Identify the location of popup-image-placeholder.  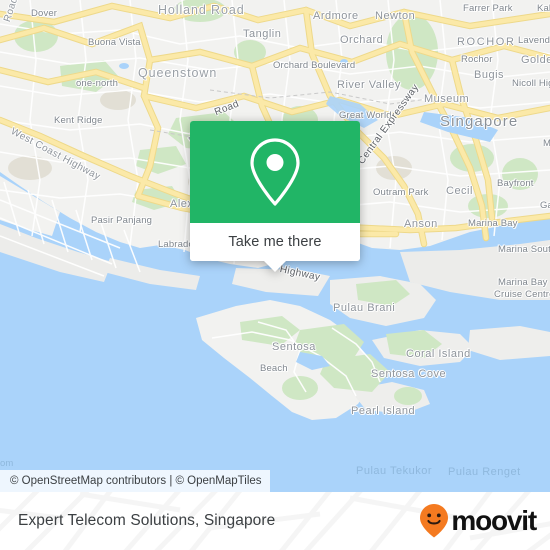
(275, 172).